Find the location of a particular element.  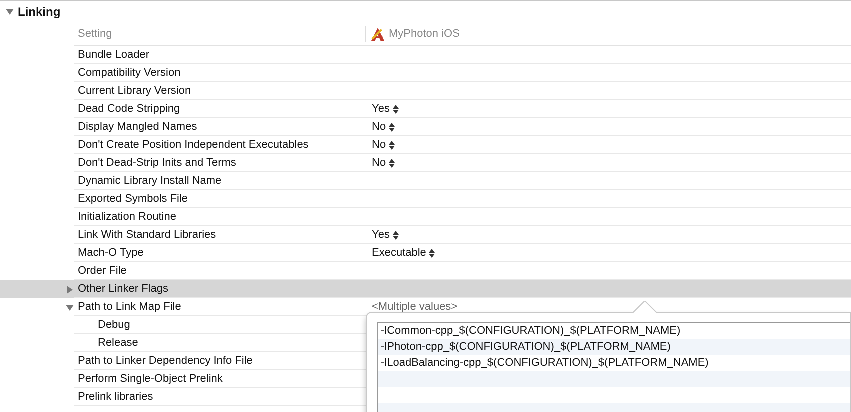

section-title: Linking is located at coordinates (39, 12).